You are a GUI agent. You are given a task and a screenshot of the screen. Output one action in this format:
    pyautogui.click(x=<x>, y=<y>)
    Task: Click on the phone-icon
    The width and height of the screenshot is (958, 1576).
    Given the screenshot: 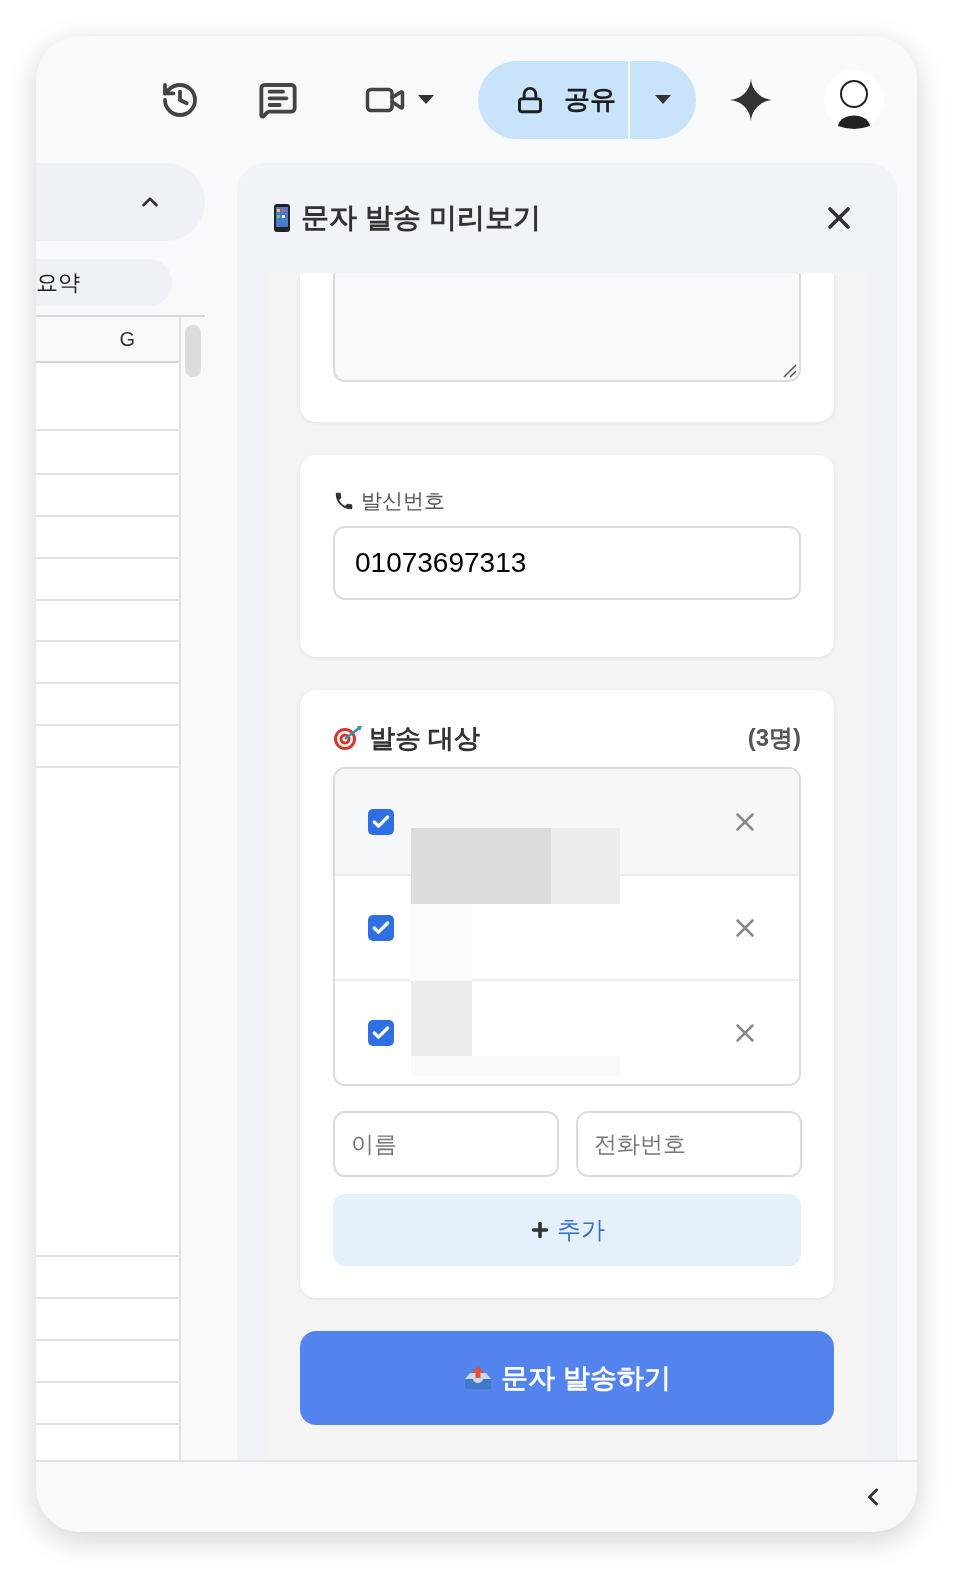 What is the action you would take?
    pyautogui.click(x=282, y=218)
    